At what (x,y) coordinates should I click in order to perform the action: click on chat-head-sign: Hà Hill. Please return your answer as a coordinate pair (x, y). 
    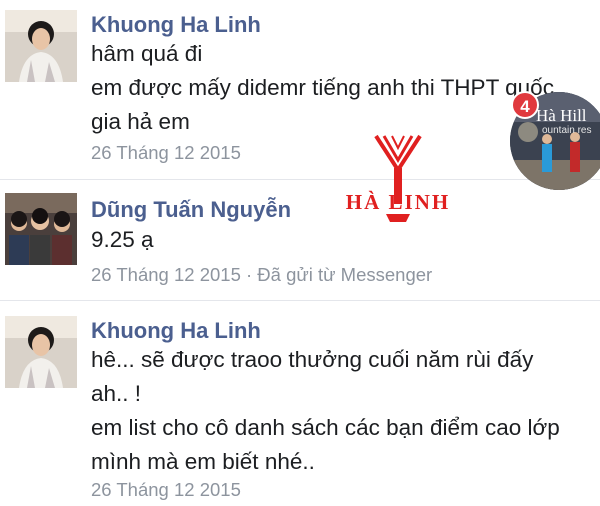
    Looking at the image, I should click on (561, 115).